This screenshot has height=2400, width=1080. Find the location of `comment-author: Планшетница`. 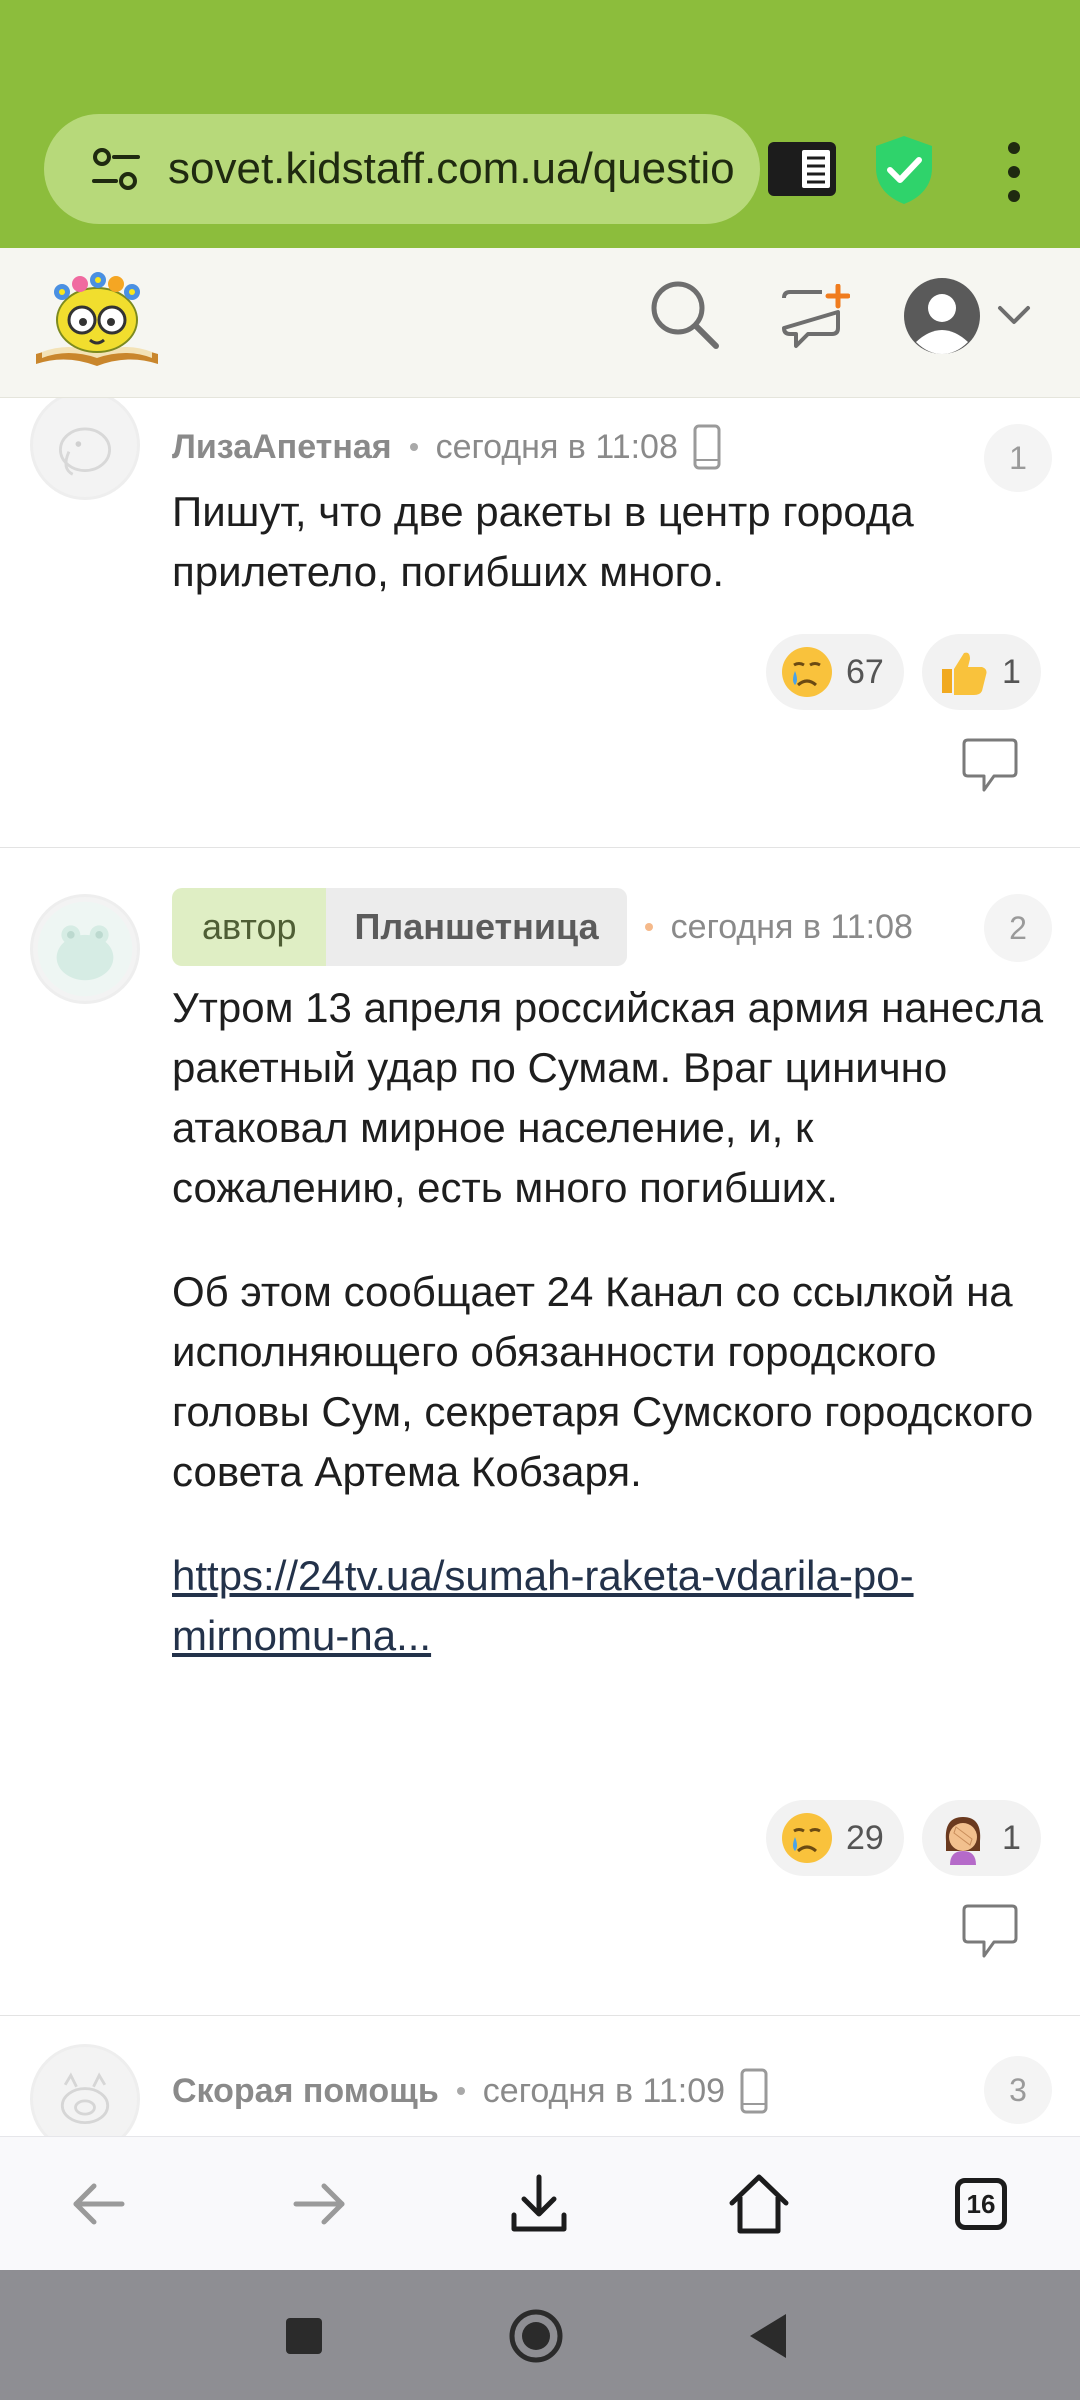

comment-author: Планшетница is located at coordinates (476, 927).